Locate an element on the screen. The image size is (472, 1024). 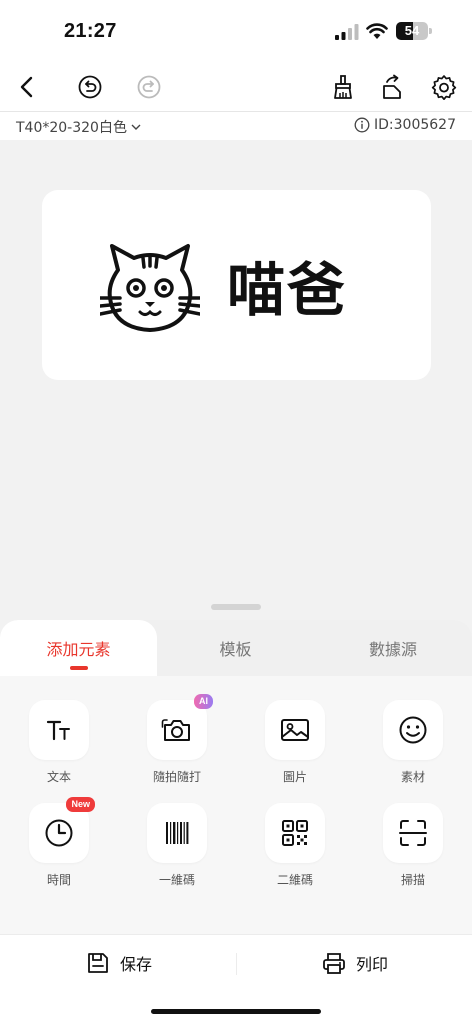
text-icon is located at coordinates (58, 730).